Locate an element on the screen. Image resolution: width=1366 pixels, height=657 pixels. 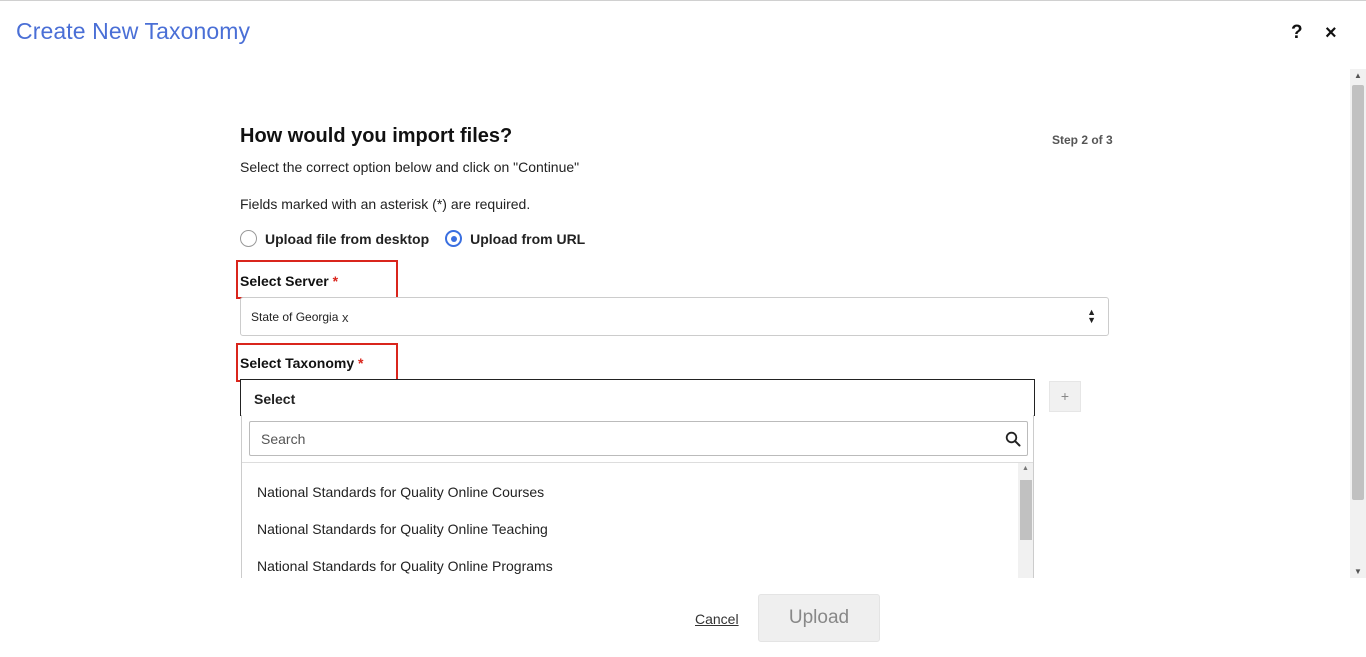
server-select: State of Georgia x ▲ ▼ is located at coordinates (674, 316).